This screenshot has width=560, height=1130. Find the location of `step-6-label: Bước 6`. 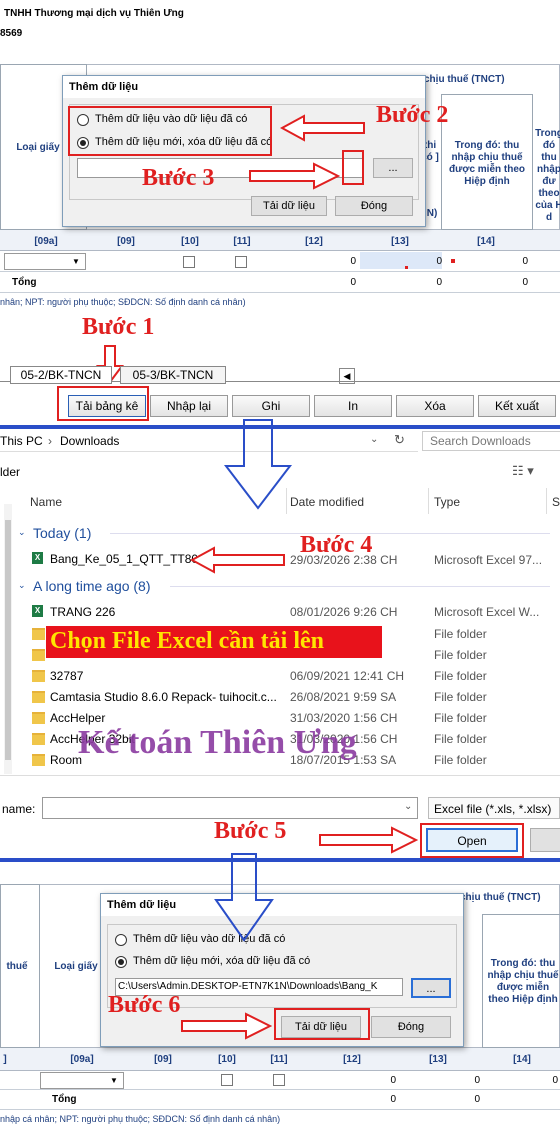

step-6-label: Bước 6 is located at coordinates (144, 1005).